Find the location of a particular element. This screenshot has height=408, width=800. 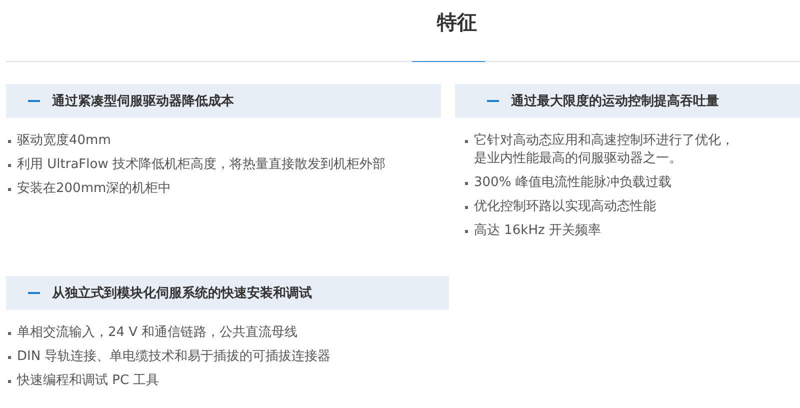

page-title: 特征 is located at coordinates (457, 22).